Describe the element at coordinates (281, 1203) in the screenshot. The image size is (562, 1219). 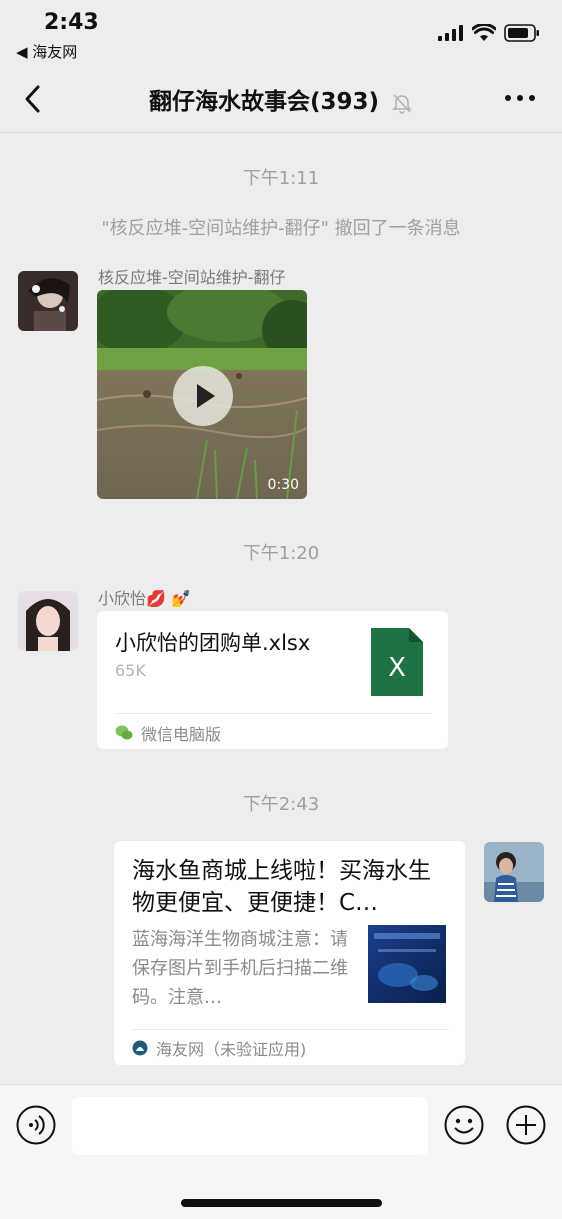
I see `home-indicator` at that location.